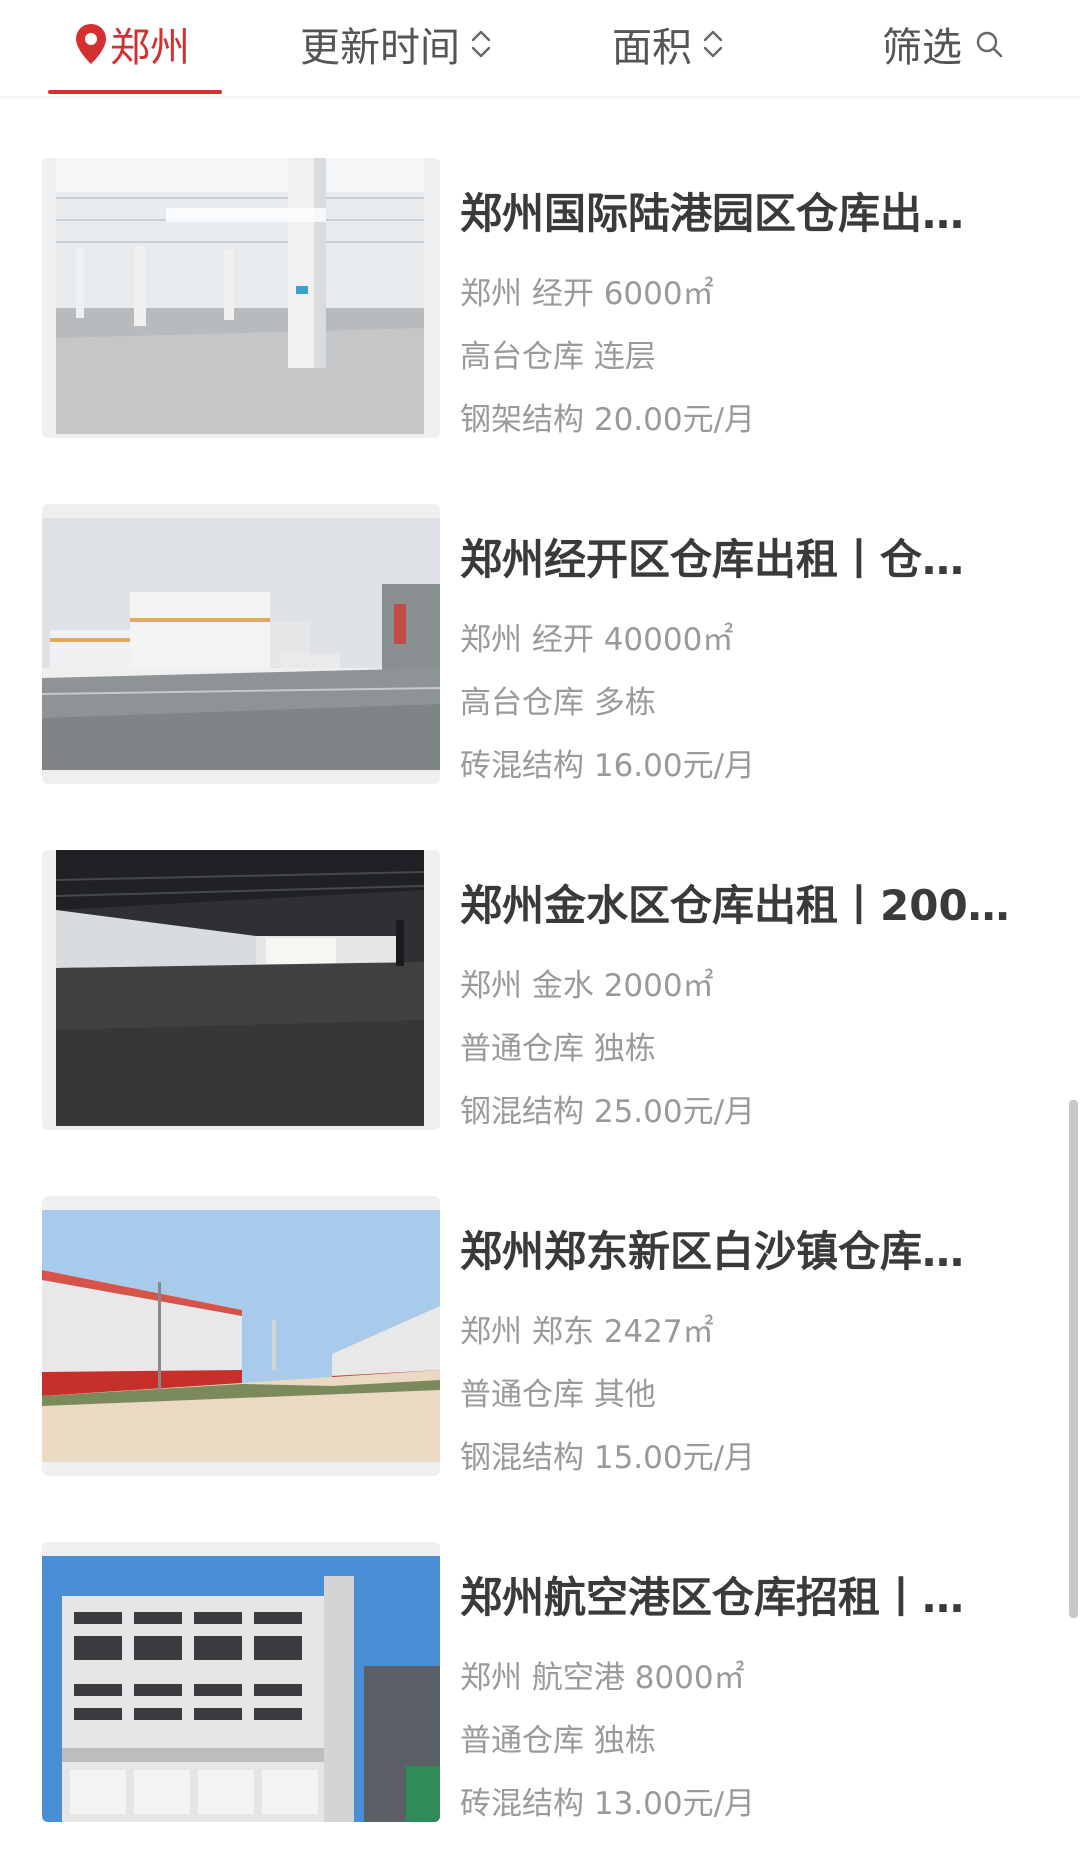 The width and height of the screenshot is (1080, 1872). What do you see at coordinates (558, 703) in the screenshot?
I see `listing-type: 高台仓库 多栋` at bounding box center [558, 703].